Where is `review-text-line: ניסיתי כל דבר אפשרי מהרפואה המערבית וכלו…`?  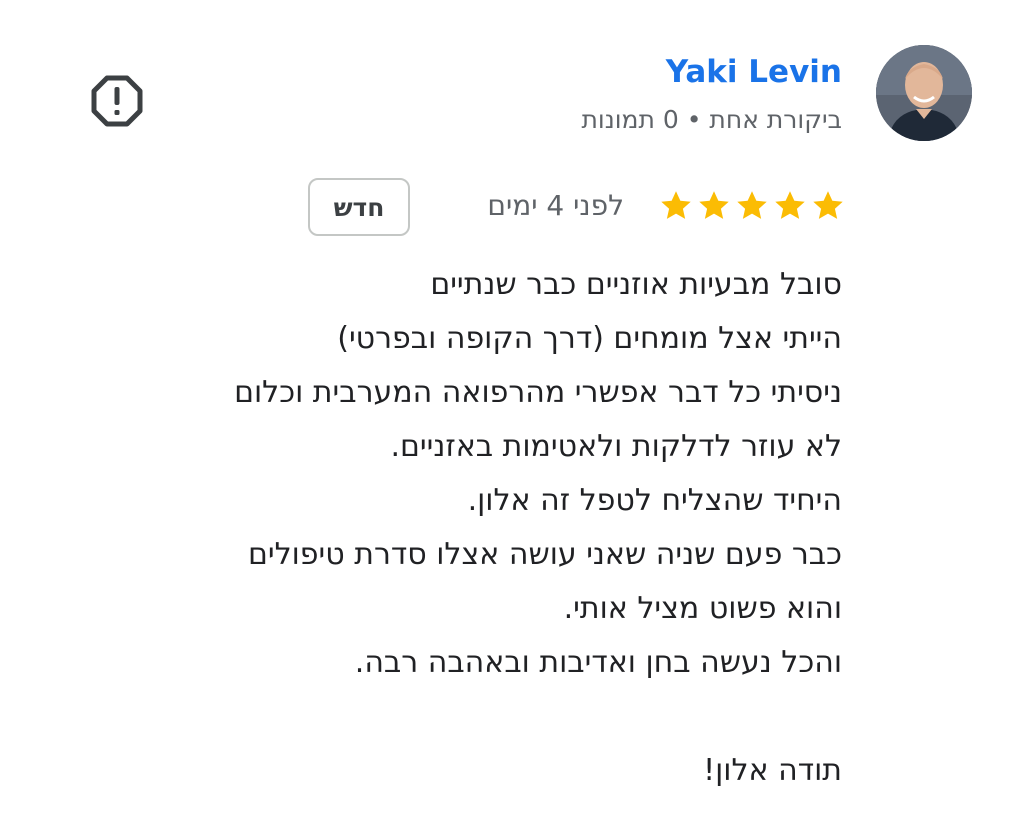
review-text-line: ניסיתי כל דבר אפשרי מהרפואה המערבית וכלו… is located at coordinates (538, 392).